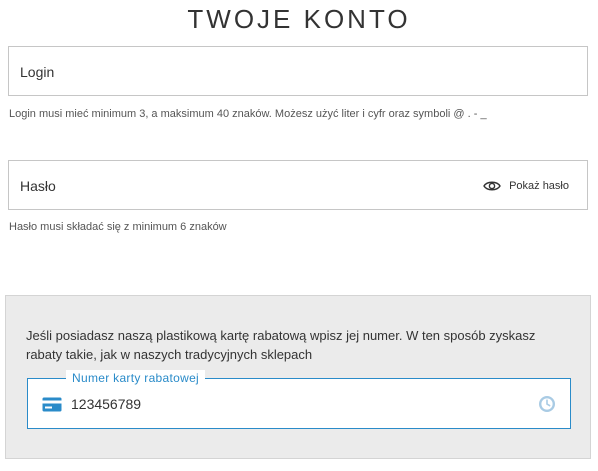 The width and height of the screenshot is (598, 471). I want to click on password-label: Hasło, so click(38, 186).